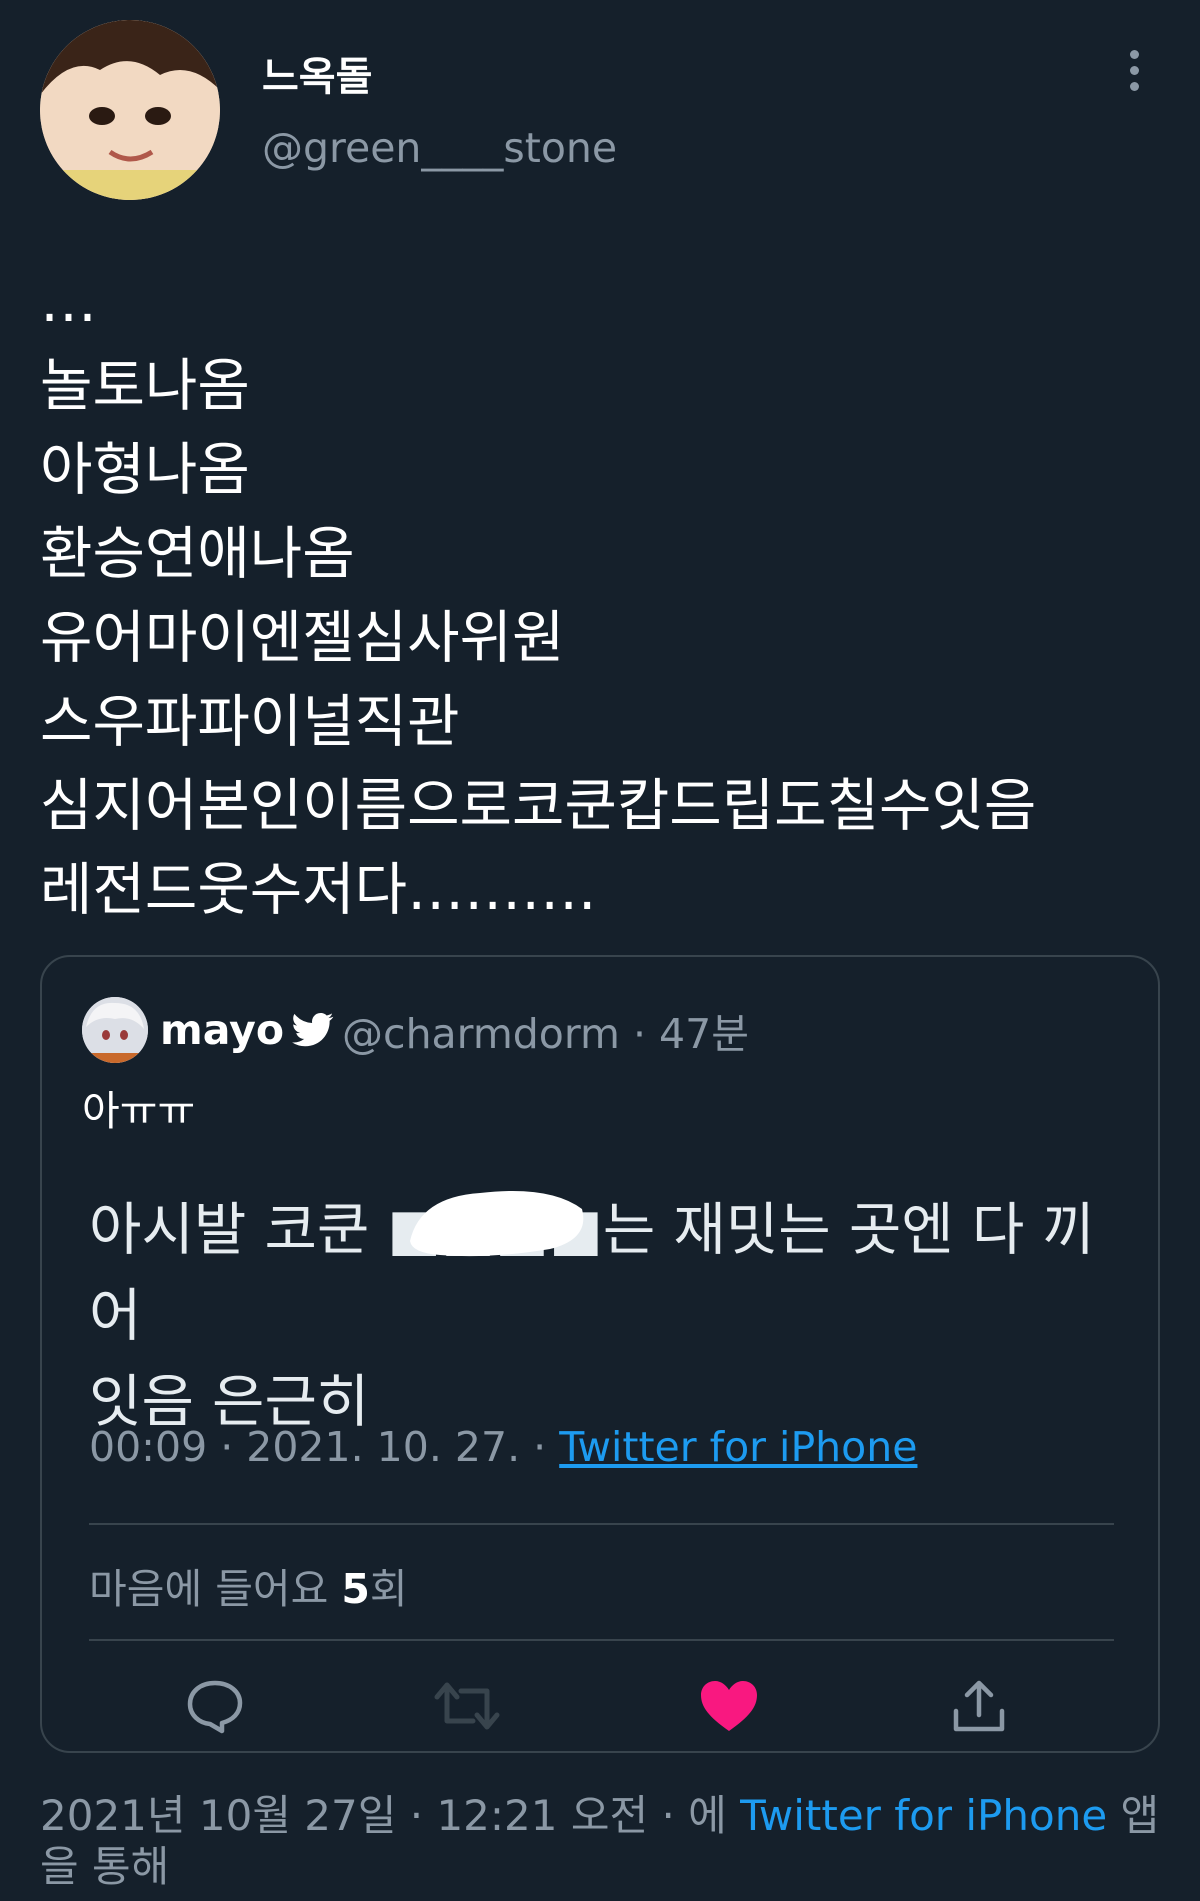 The height and width of the screenshot is (1901, 1200). Describe the element at coordinates (130, 110) in the screenshot. I see `profile-avatar` at that location.